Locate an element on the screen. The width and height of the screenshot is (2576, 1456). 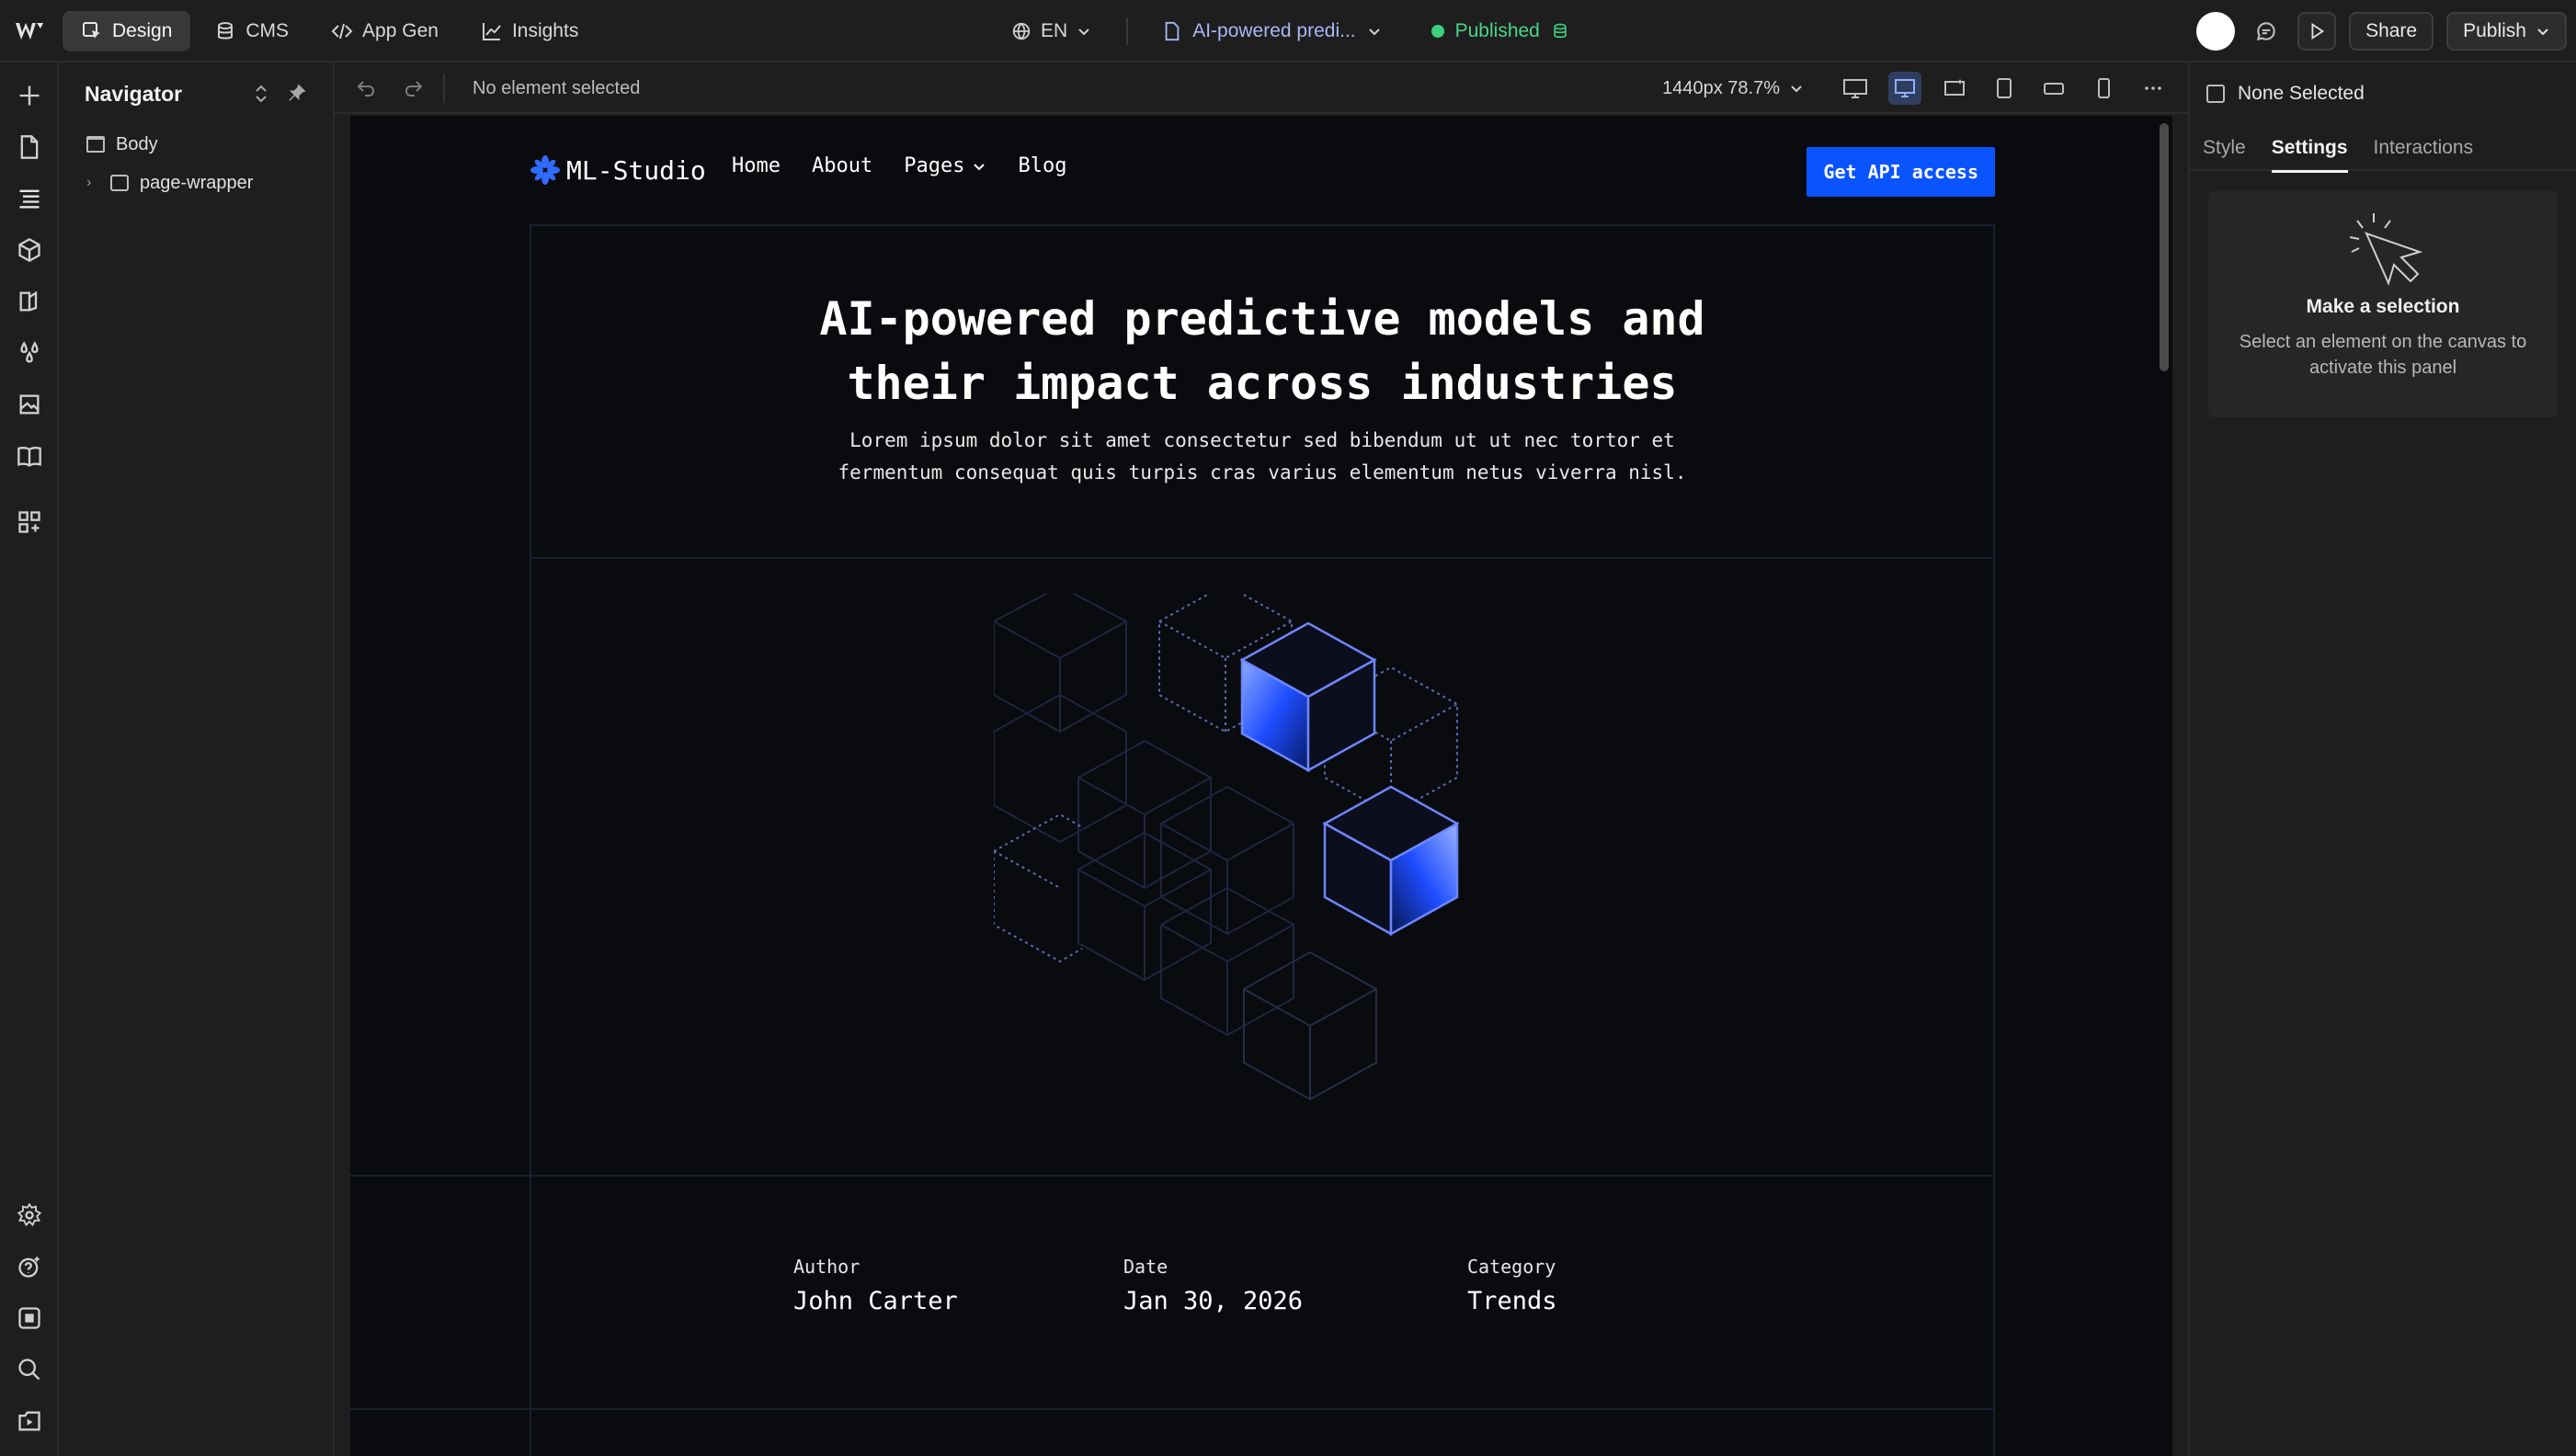
share-button: Share is located at coordinates (2391, 31).